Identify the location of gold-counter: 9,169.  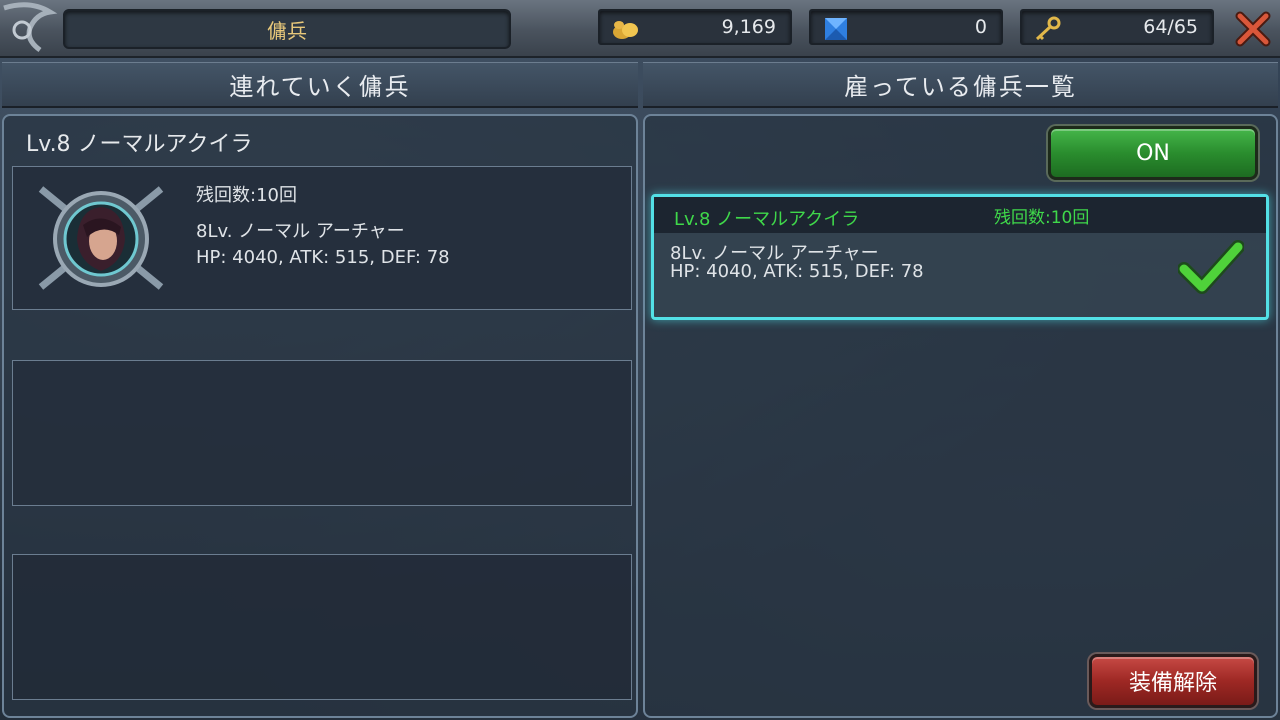
(695, 27).